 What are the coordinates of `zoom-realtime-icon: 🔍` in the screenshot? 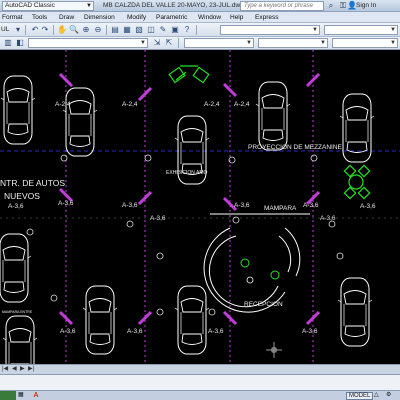 It's located at (74, 30).